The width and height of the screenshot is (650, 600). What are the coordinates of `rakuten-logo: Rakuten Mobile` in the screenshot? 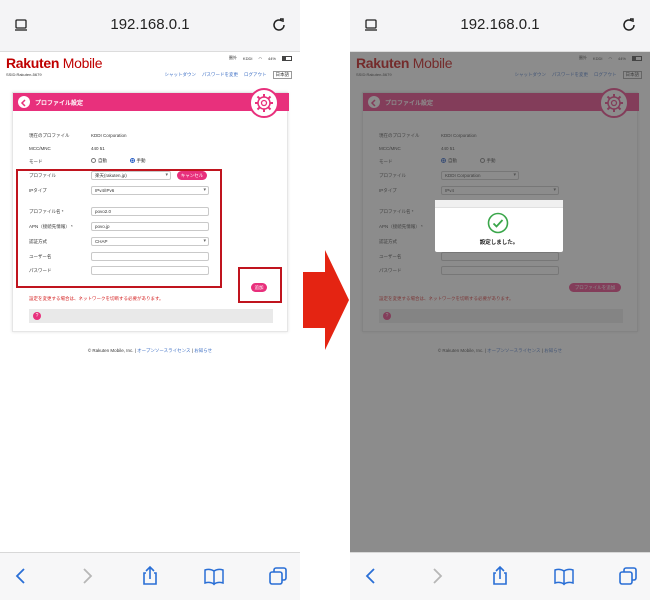 It's located at (54, 63).